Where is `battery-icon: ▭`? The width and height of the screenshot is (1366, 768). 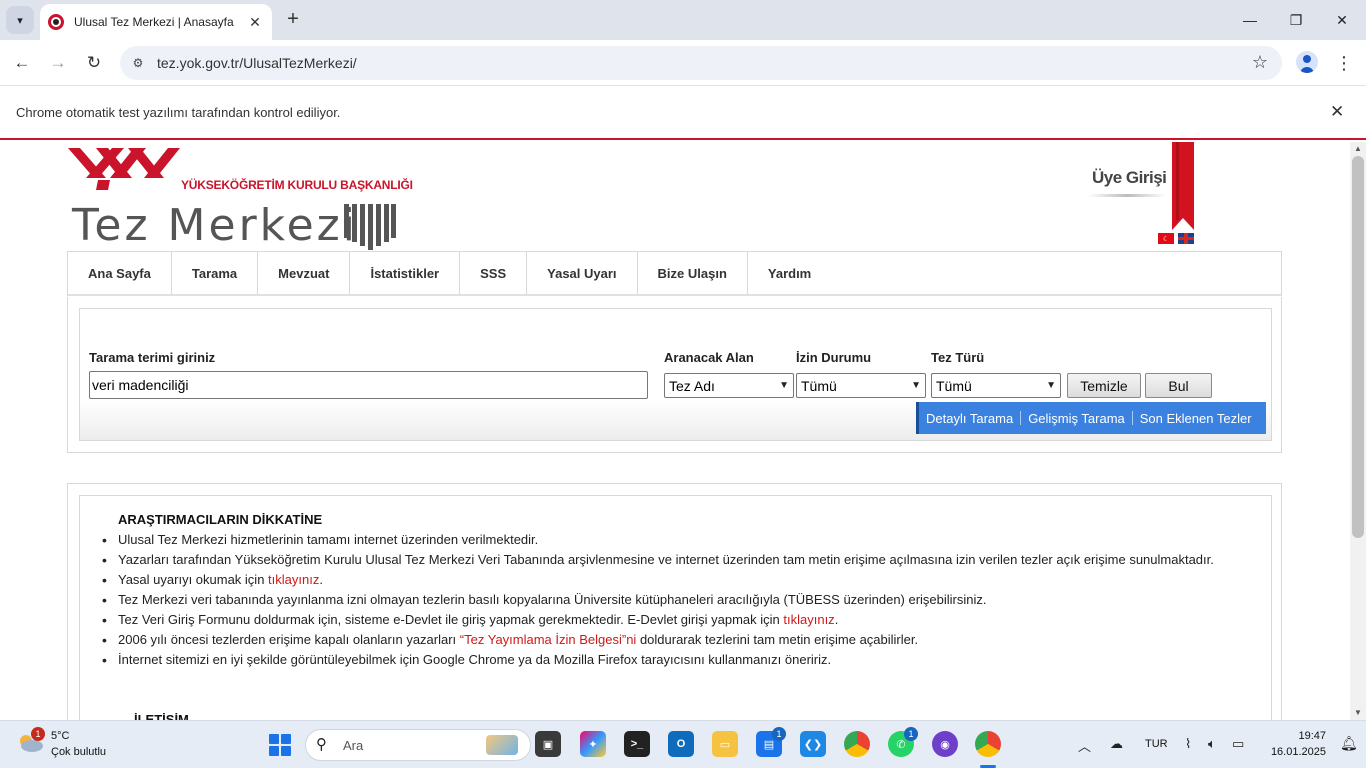
battery-icon: ▭ is located at coordinates (1238, 744).